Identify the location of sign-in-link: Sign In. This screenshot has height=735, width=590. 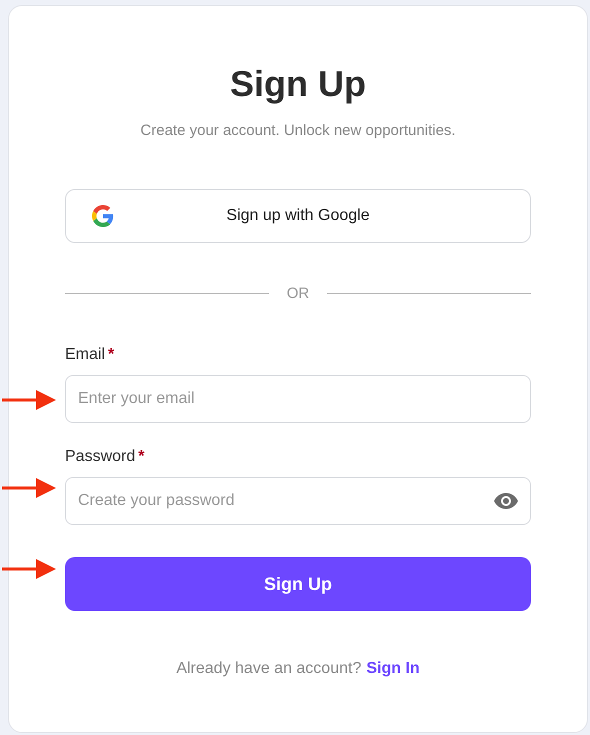
(393, 669).